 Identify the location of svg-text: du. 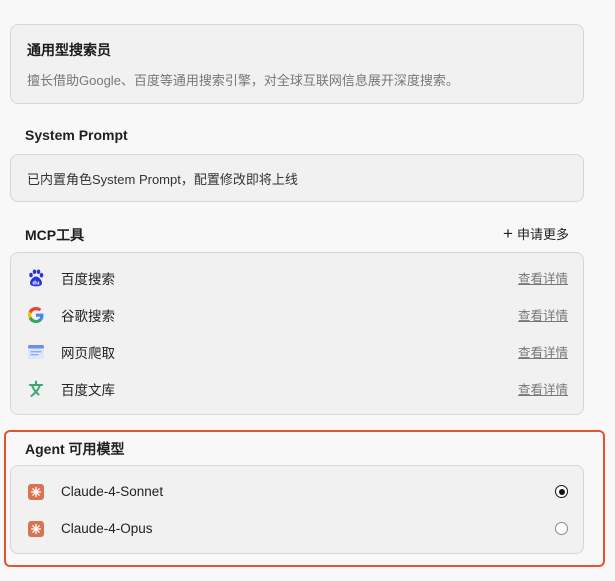
(36, 283).